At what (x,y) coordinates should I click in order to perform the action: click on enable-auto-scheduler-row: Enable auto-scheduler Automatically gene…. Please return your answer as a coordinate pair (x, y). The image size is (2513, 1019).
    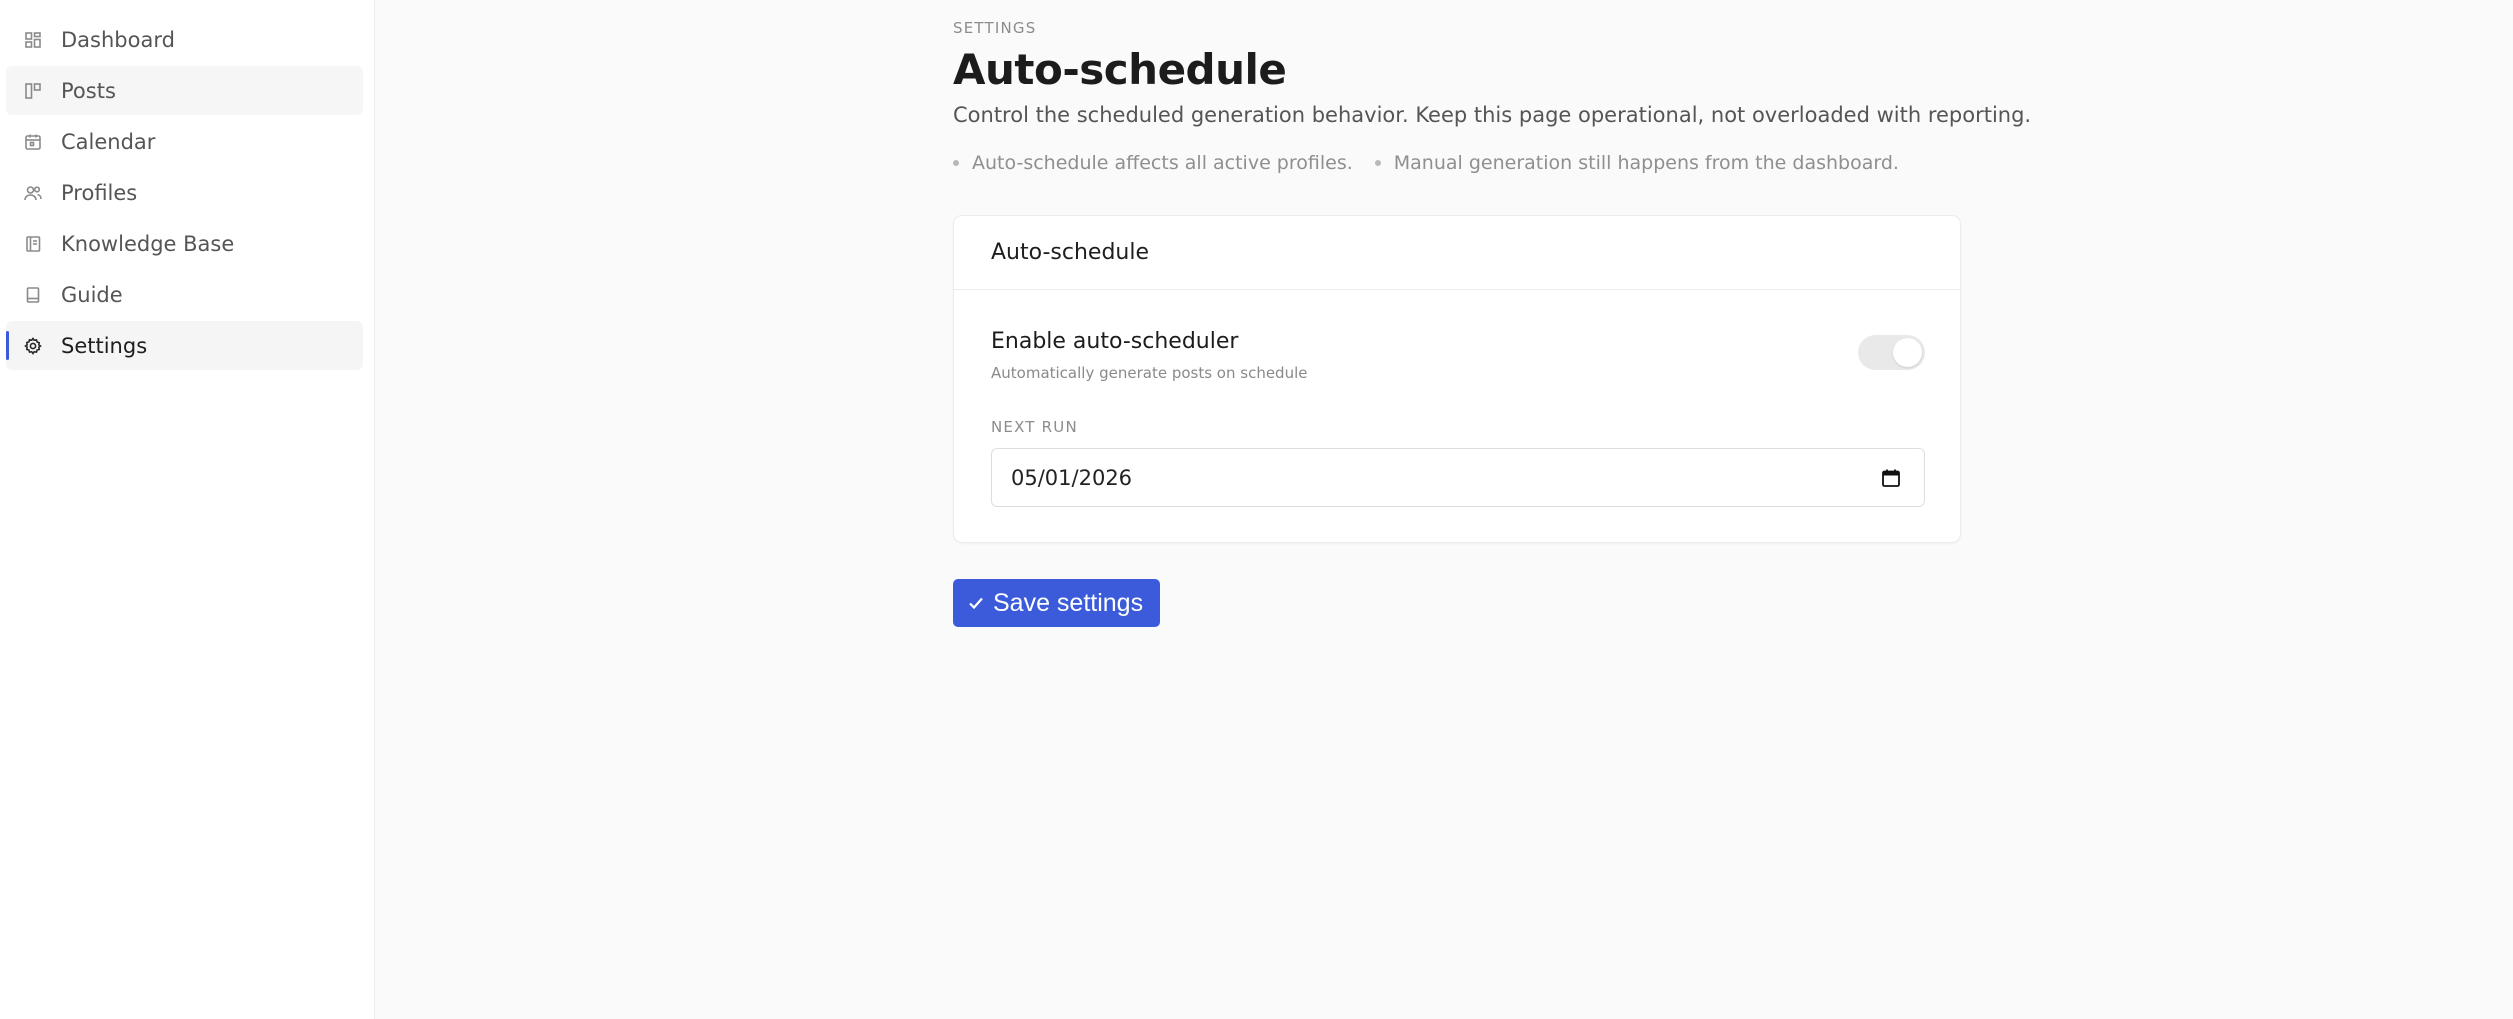
    Looking at the image, I should click on (1458, 359).